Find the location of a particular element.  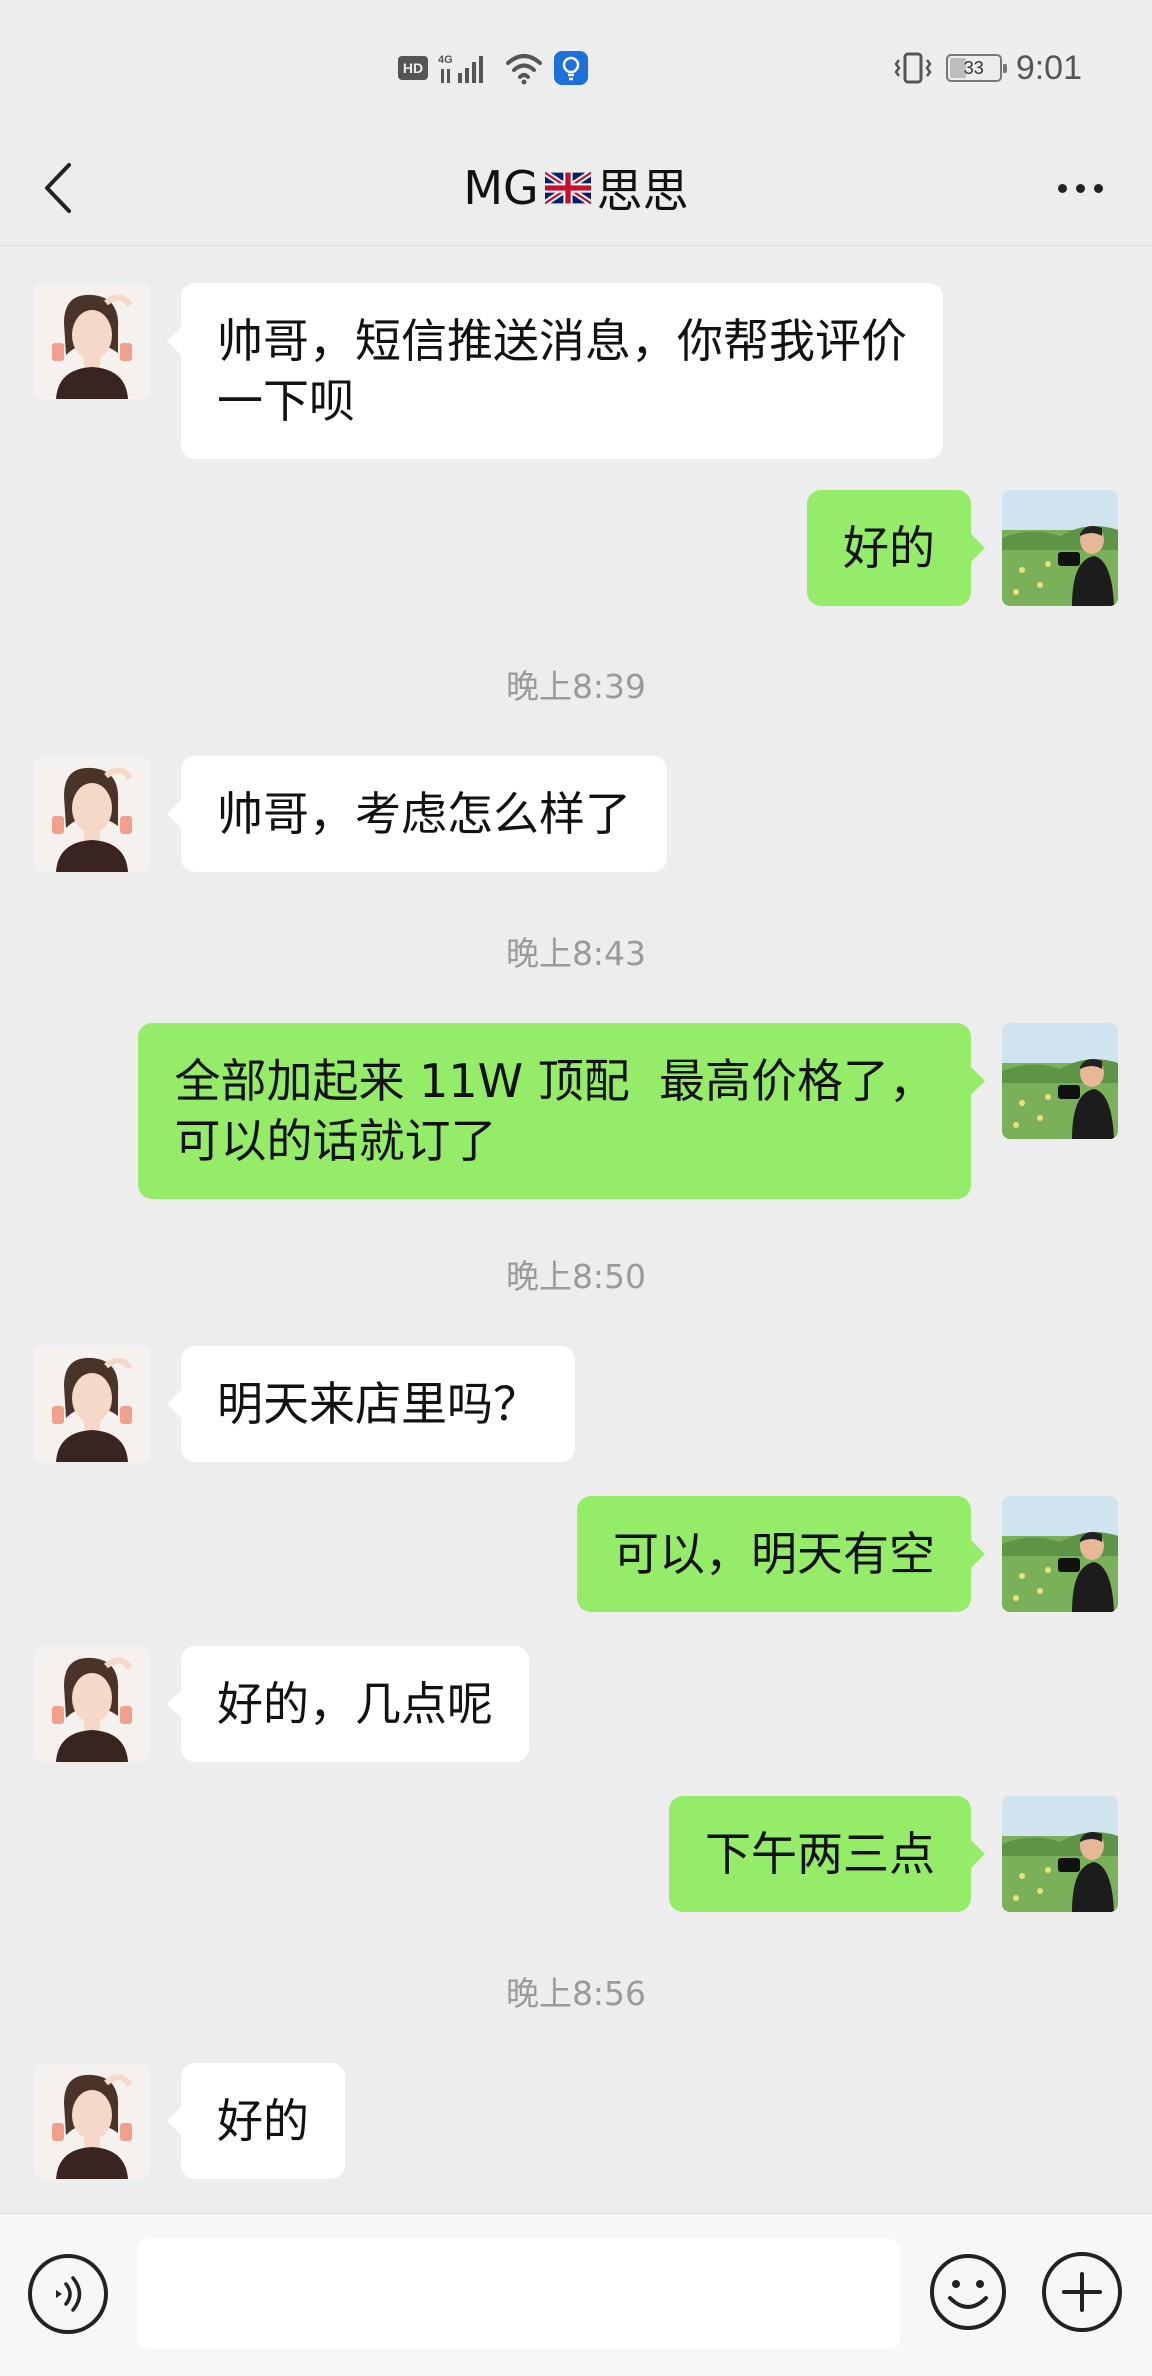

message-bubble: 下午两三点 is located at coordinates (827, 1854).